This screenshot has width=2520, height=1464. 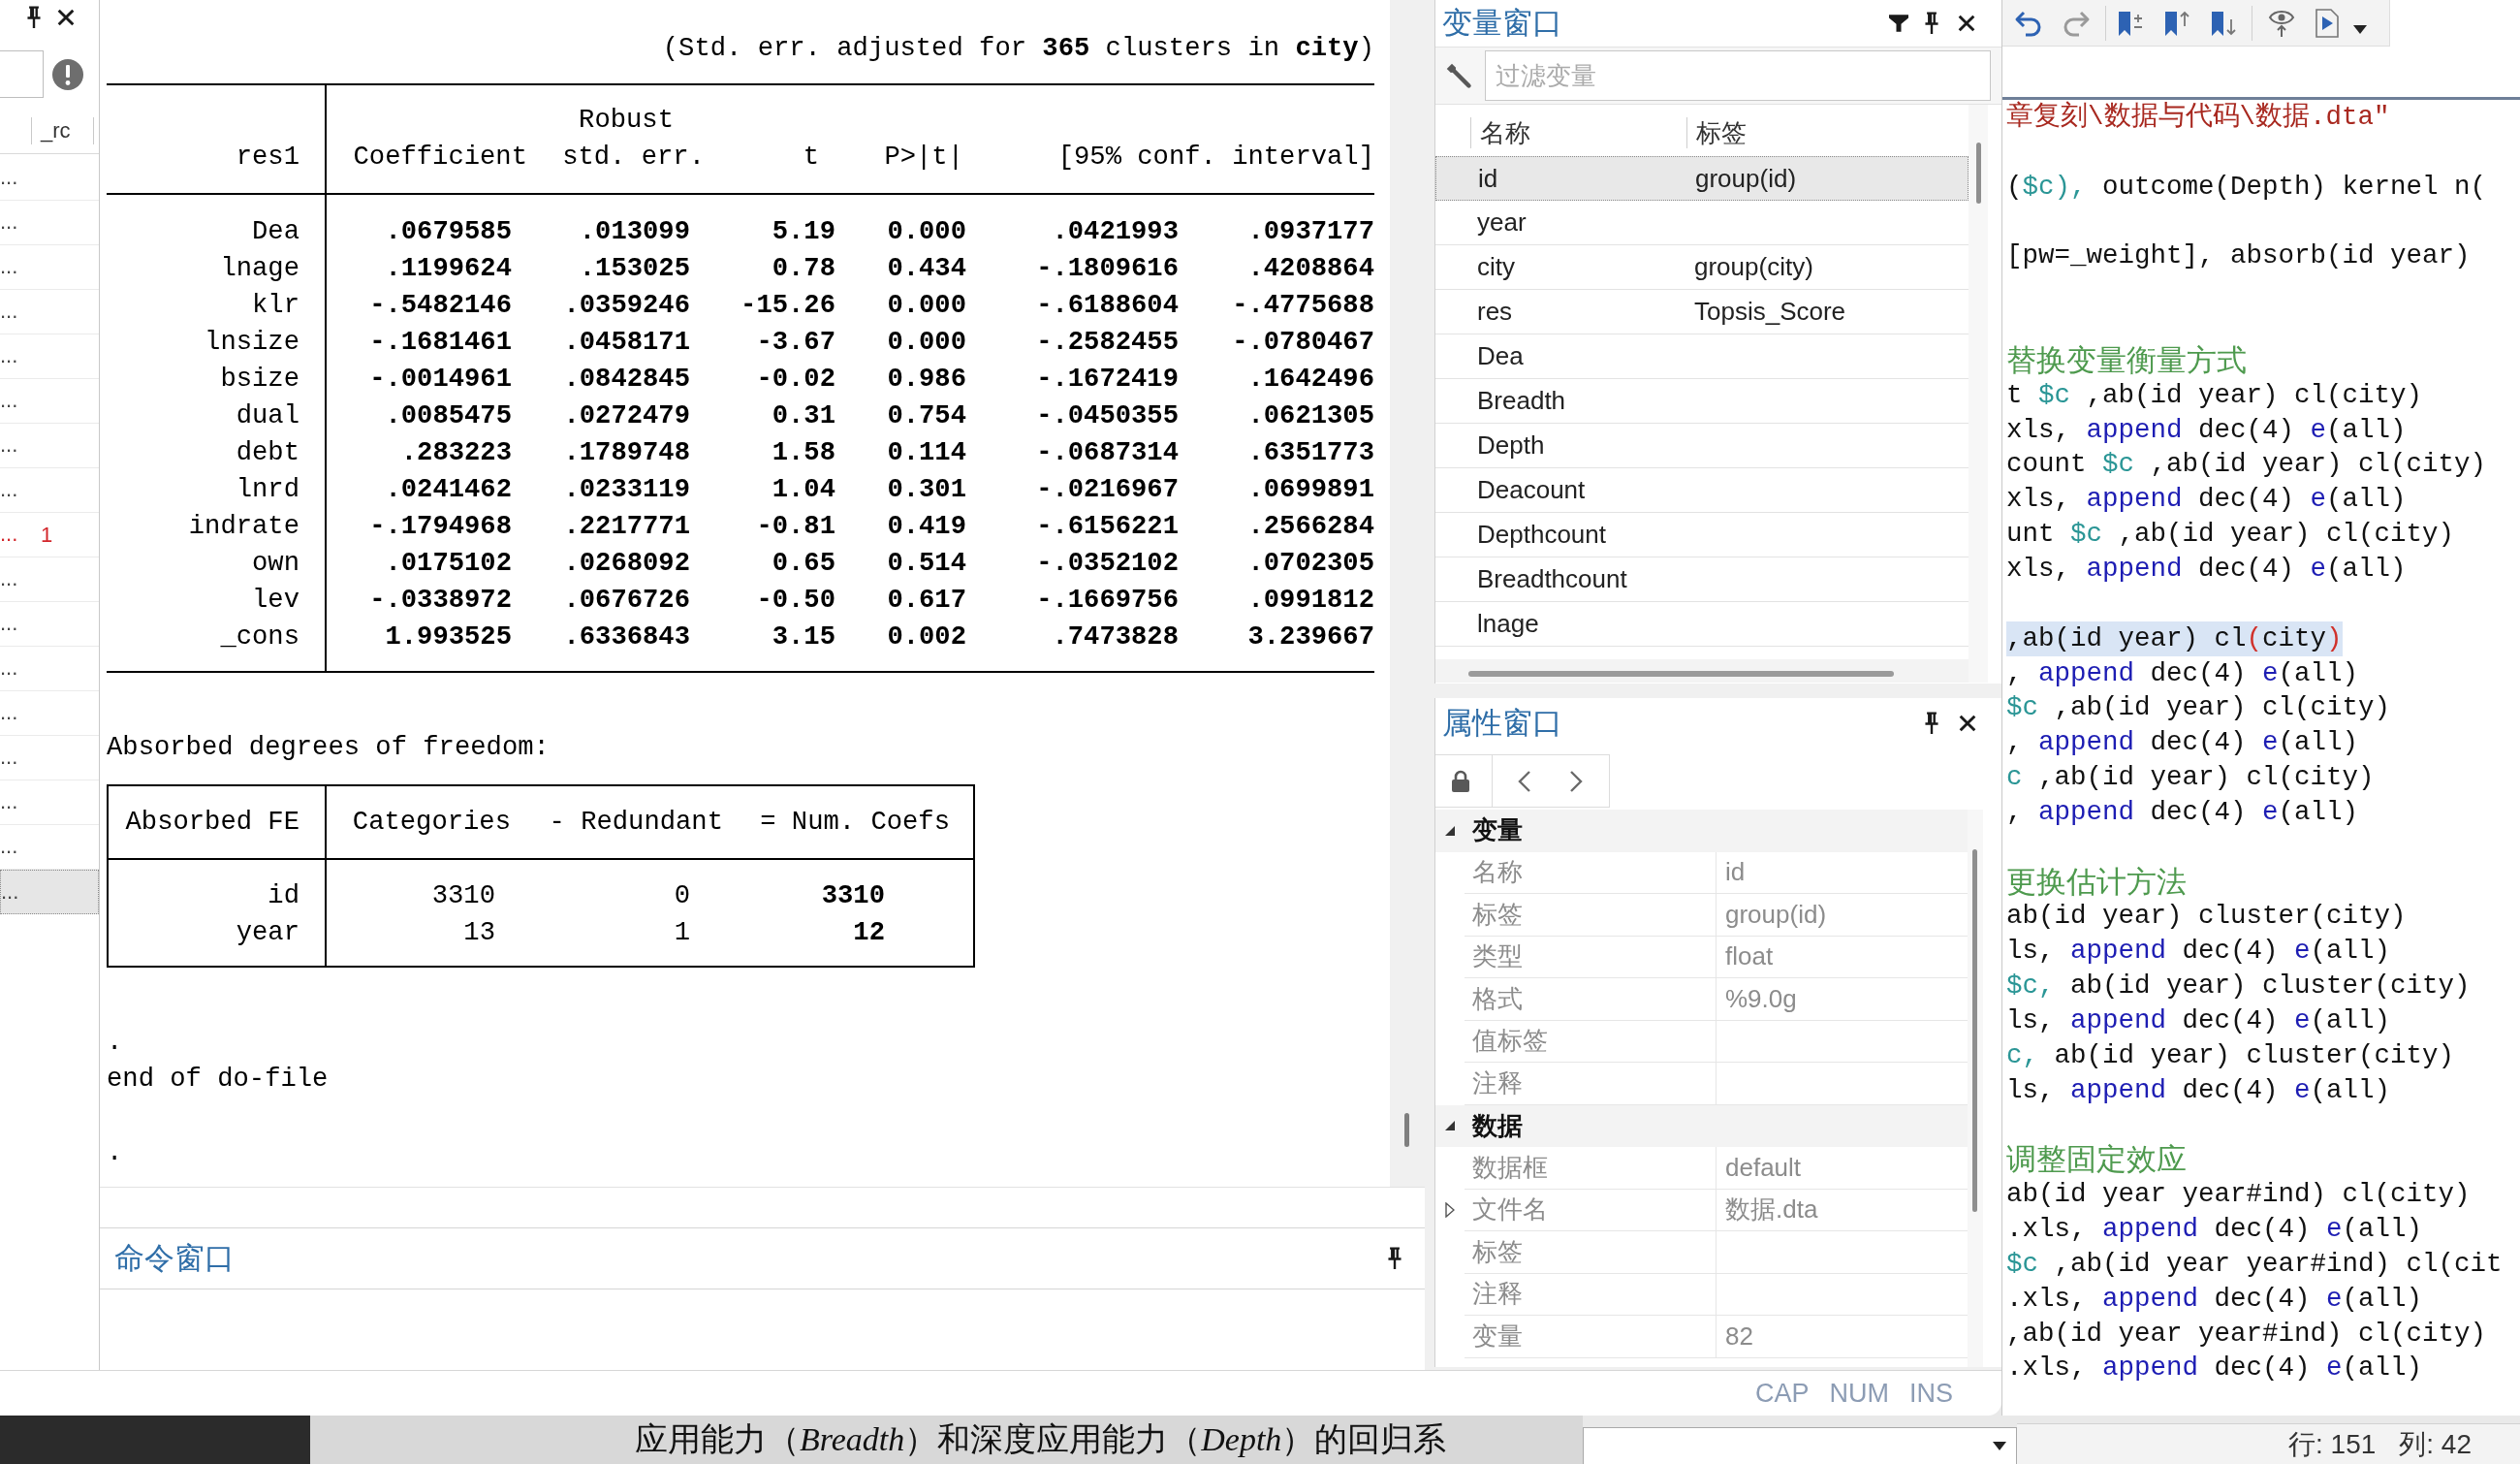 What do you see at coordinates (1702, 356) in the screenshot?
I see `variable-row: Dea` at bounding box center [1702, 356].